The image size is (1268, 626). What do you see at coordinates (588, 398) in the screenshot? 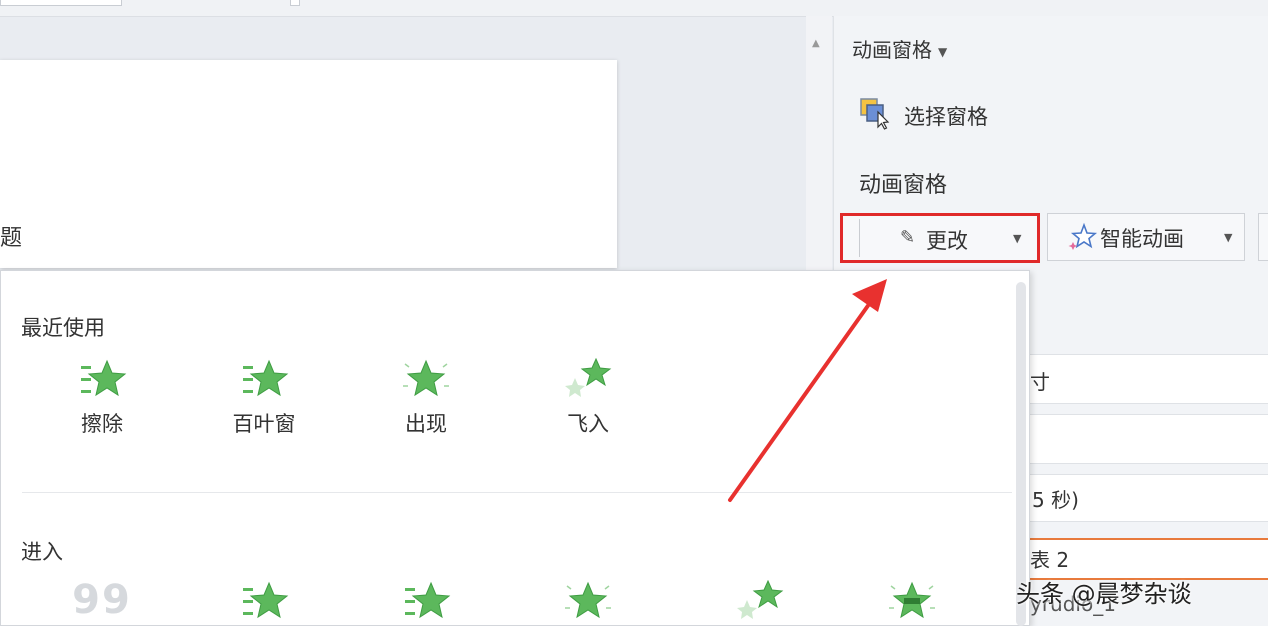
I see `effect-fly-in: 飞入` at bounding box center [588, 398].